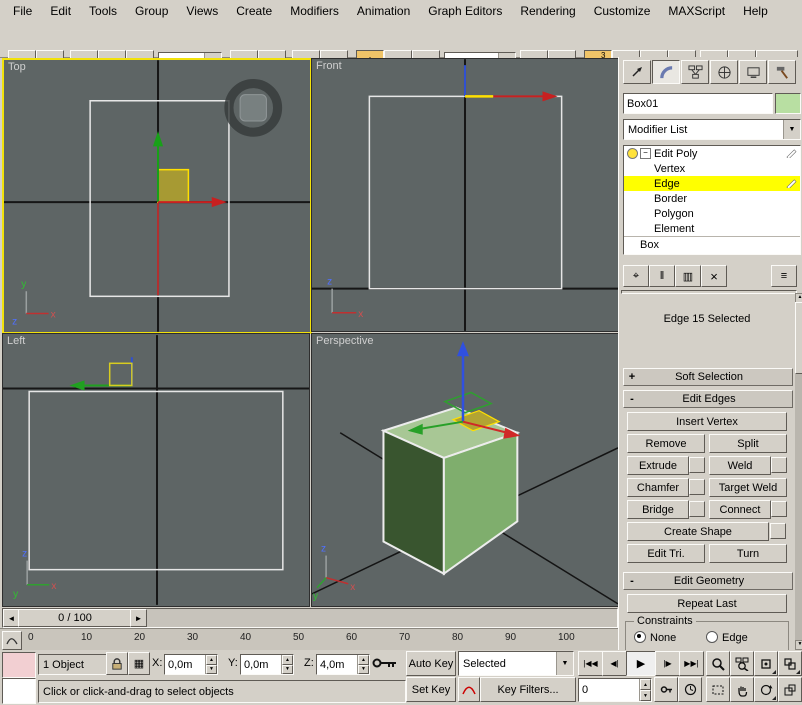 Image resolution: width=802 pixels, height=705 pixels. What do you see at coordinates (697, 487) in the screenshot?
I see `chamfer-settings-button` at bounding box center [697, 487].